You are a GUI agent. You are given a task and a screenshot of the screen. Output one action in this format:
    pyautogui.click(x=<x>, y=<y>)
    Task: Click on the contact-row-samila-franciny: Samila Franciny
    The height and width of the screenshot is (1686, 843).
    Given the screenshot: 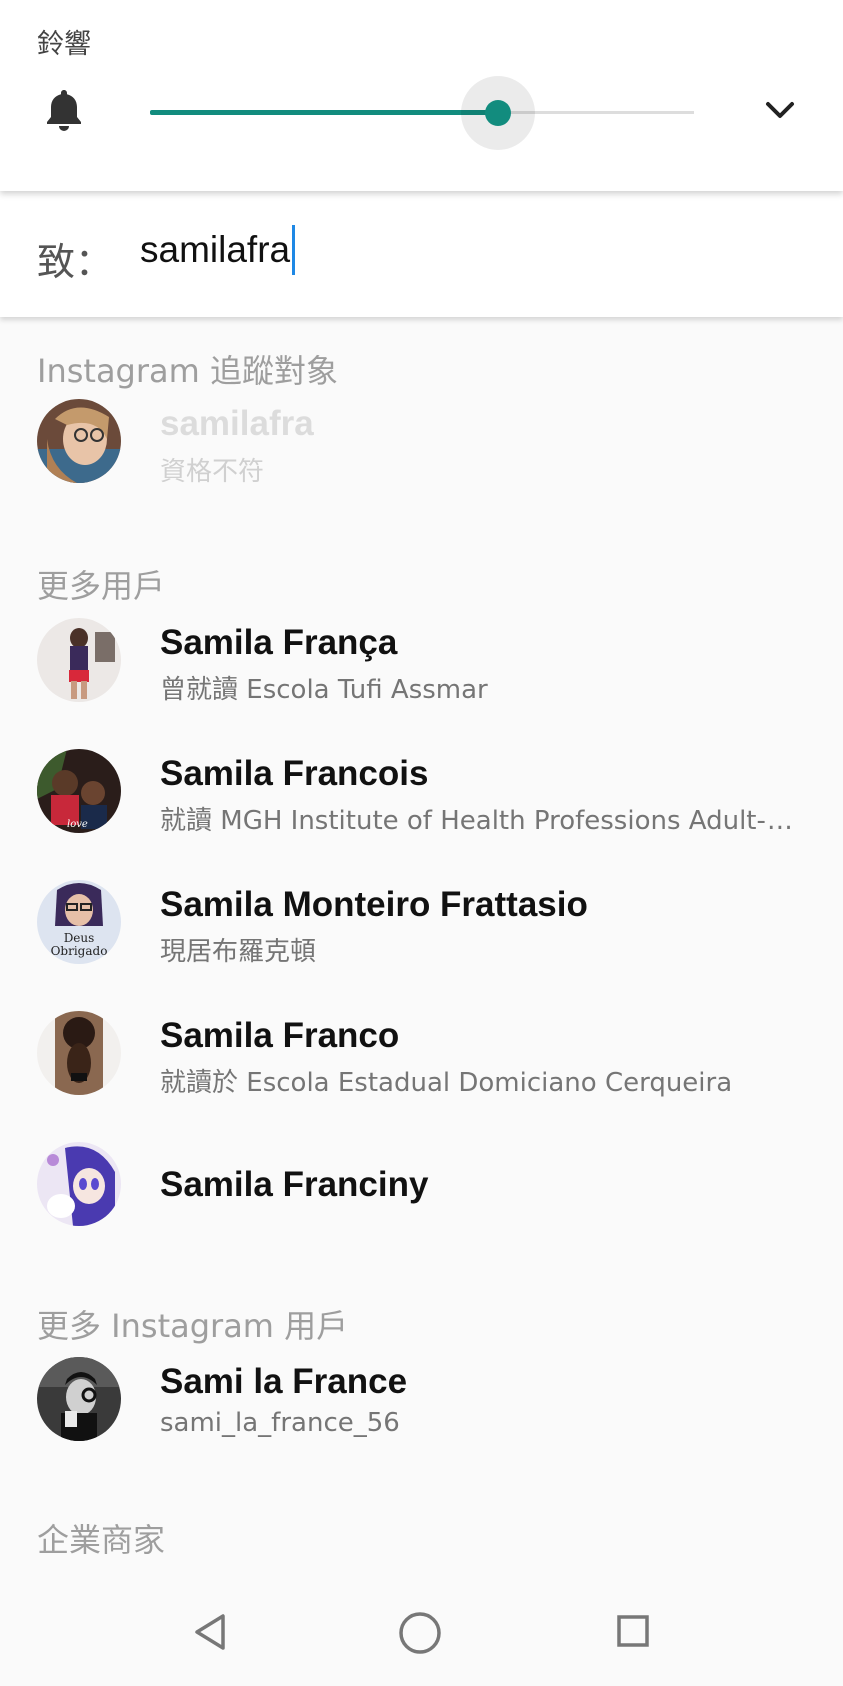 What is the action you would take?
    pyautogui.click(x=421, y=1185)
    